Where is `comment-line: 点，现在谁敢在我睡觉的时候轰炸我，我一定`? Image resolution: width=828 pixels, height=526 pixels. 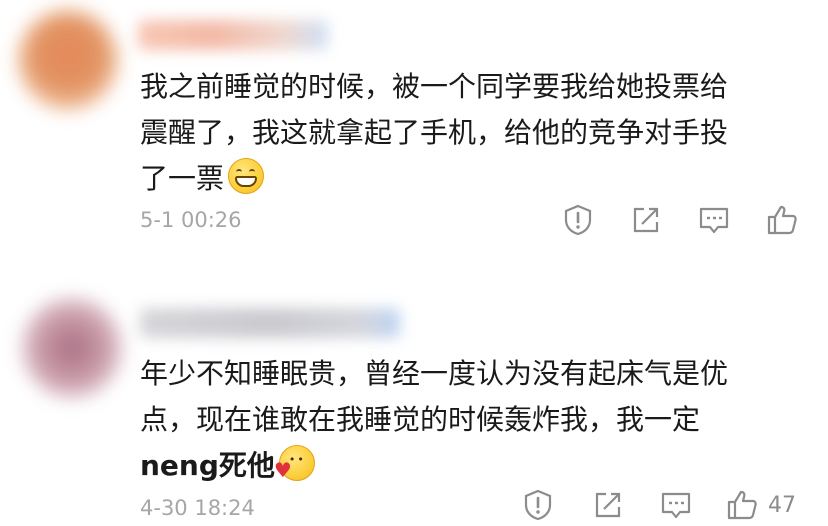 comment-line: 点，现在谁敢在我睡觉的时候轰炸我，我一定 is located at coordinates (420, 419).